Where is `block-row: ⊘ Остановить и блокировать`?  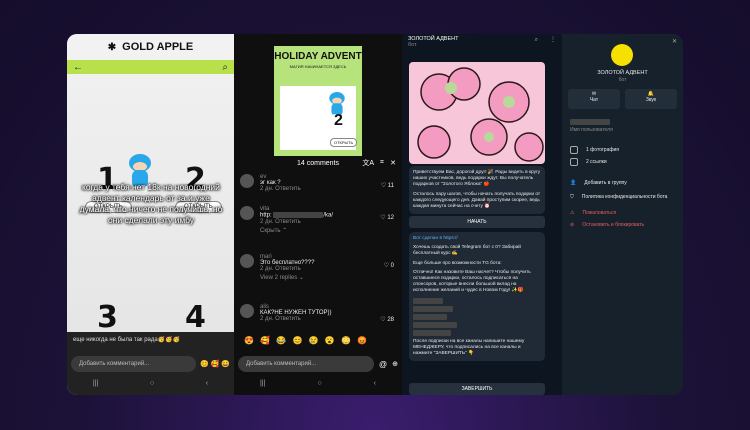 block-row: ⊘ Остановить и блокировать is located at coordinates (607, 225).